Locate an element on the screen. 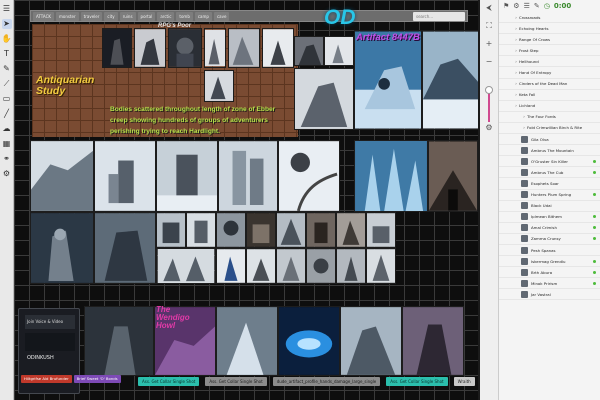  sidebar-item: Brth Abura is located at coordinates (549, 273).